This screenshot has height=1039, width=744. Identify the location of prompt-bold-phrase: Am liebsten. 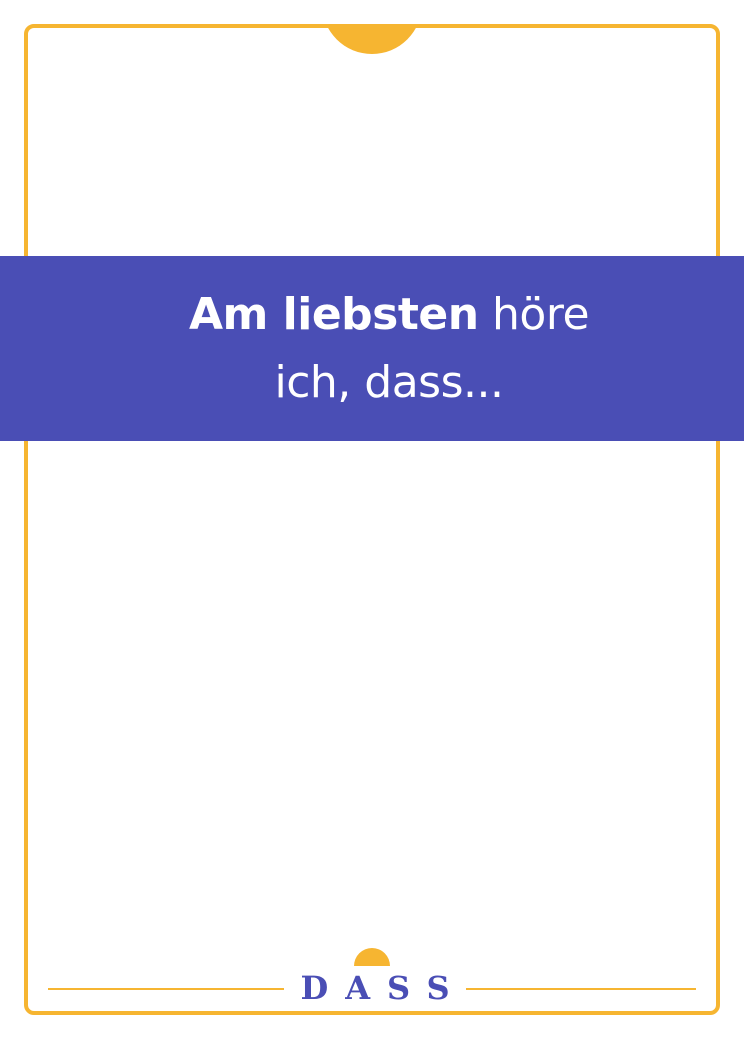
(333, 314).